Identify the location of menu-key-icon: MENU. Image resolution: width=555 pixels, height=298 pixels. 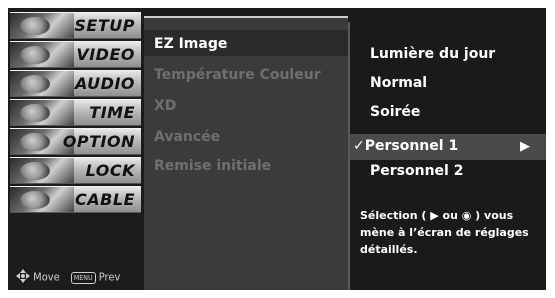
(83, 277).